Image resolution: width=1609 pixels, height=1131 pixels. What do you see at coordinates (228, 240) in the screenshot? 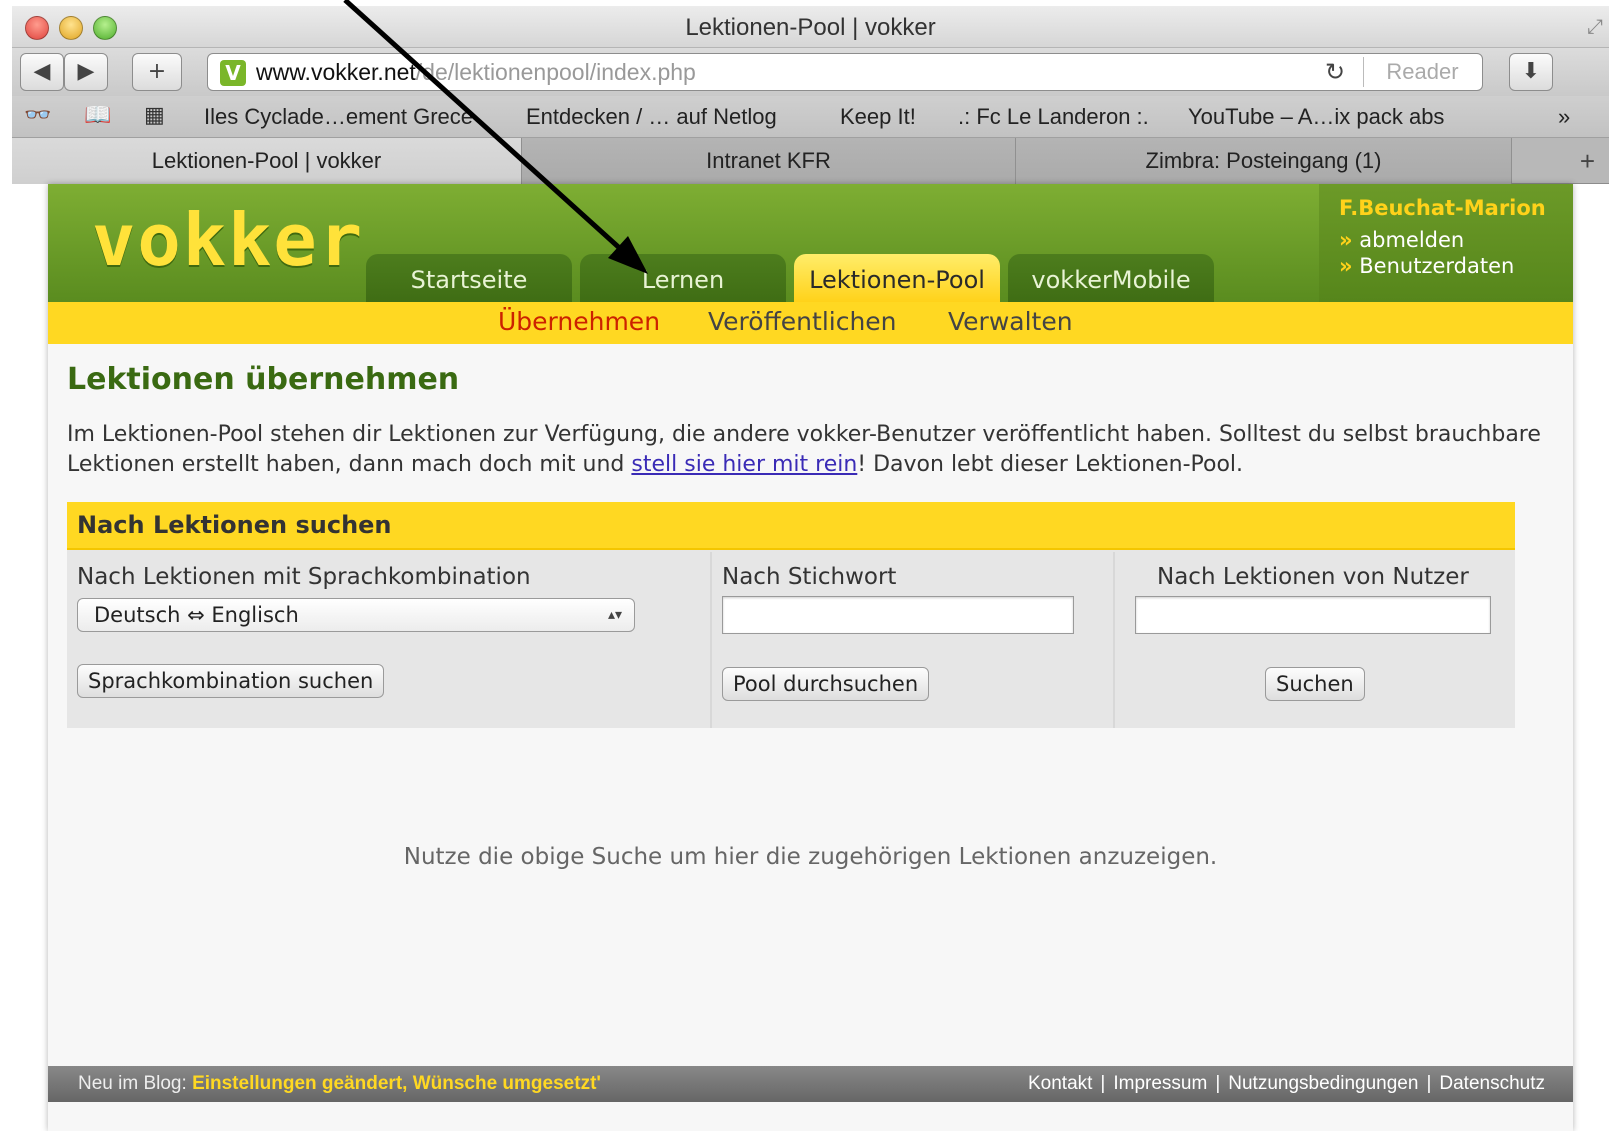
I see `vokker-logo: vokker` at bounding box center [228, 240].